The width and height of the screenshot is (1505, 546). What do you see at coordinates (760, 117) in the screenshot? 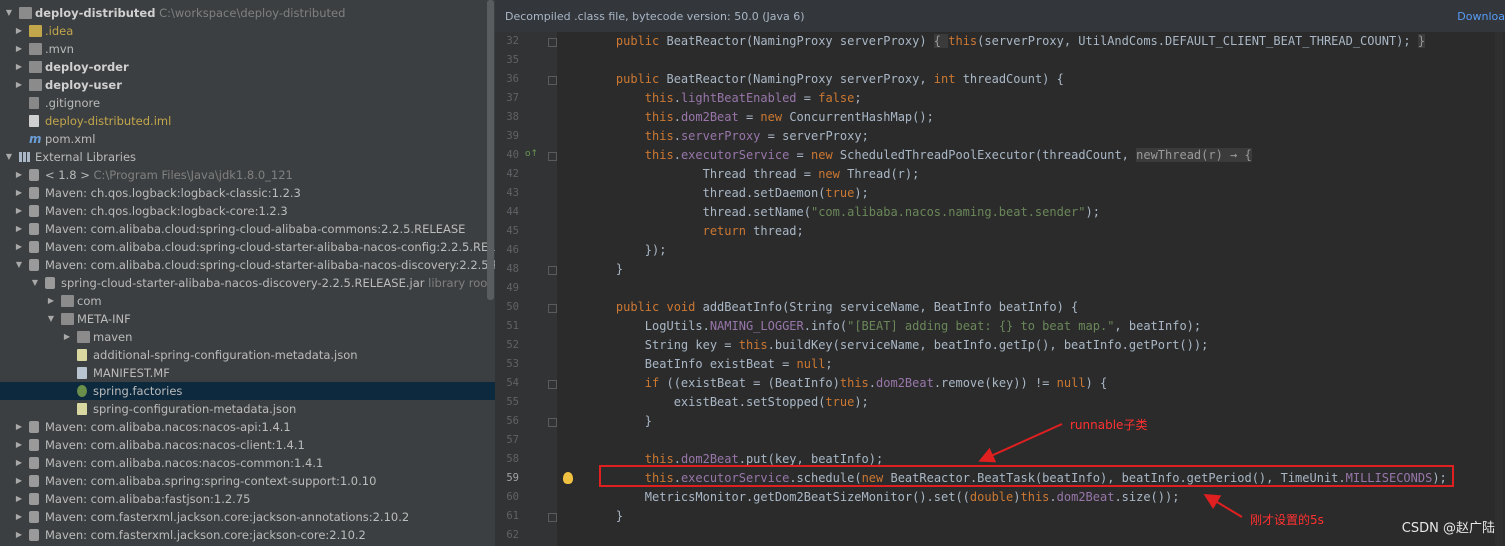
I see `code-line: this.dom2Beat = new ConcurrentHashMap();` at bounding box center [760, 117].